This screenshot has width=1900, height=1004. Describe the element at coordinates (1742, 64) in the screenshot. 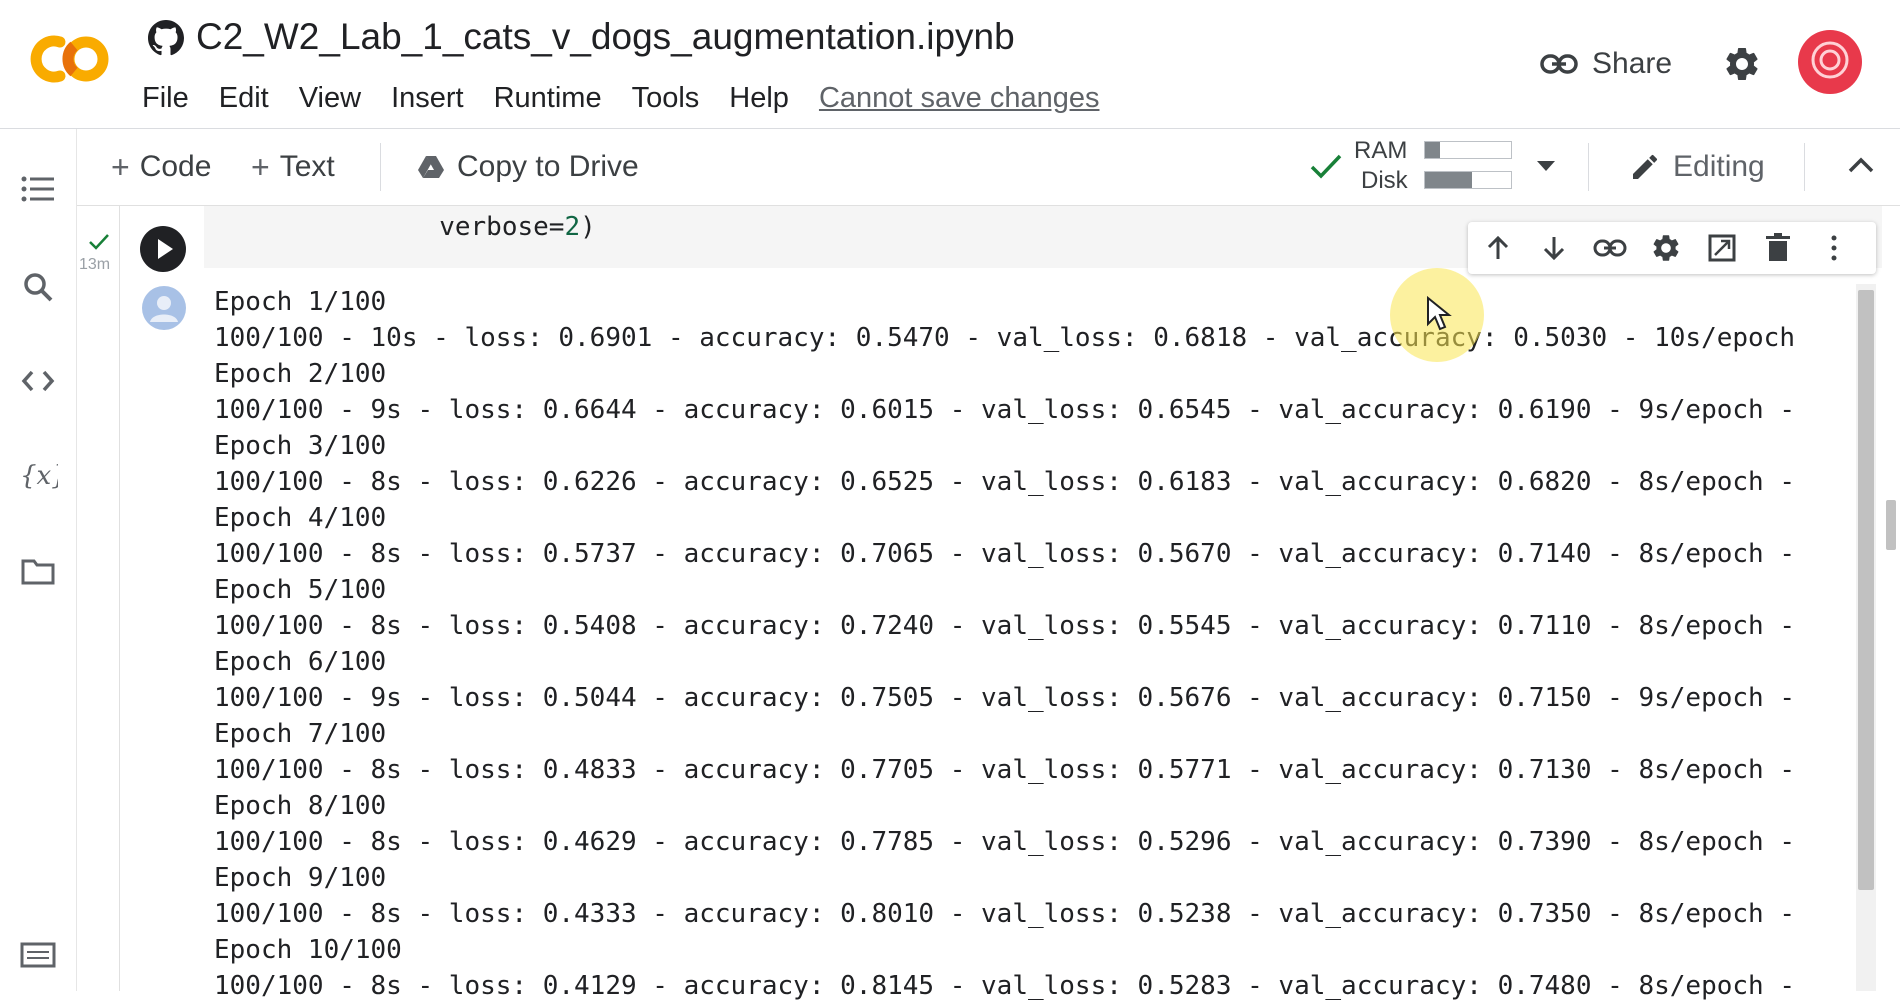

I see `gear-icon` at that location.